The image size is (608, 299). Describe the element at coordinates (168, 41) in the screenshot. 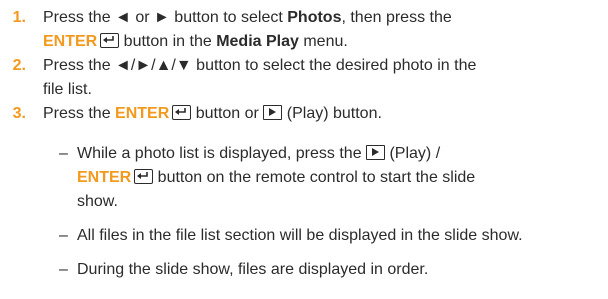

I see `text-run: button in the` at that location.